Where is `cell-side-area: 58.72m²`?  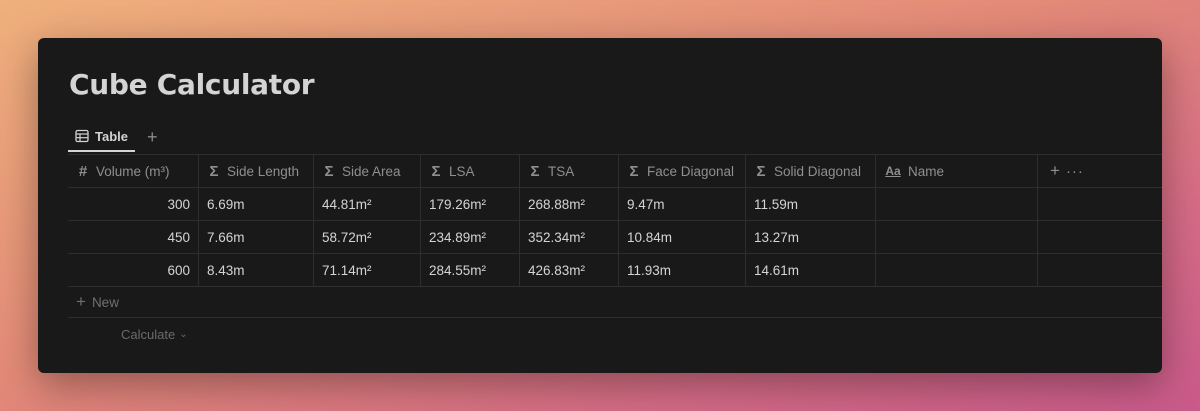
cell-side-area: 58.72m² is located at coordinates (367, 237).